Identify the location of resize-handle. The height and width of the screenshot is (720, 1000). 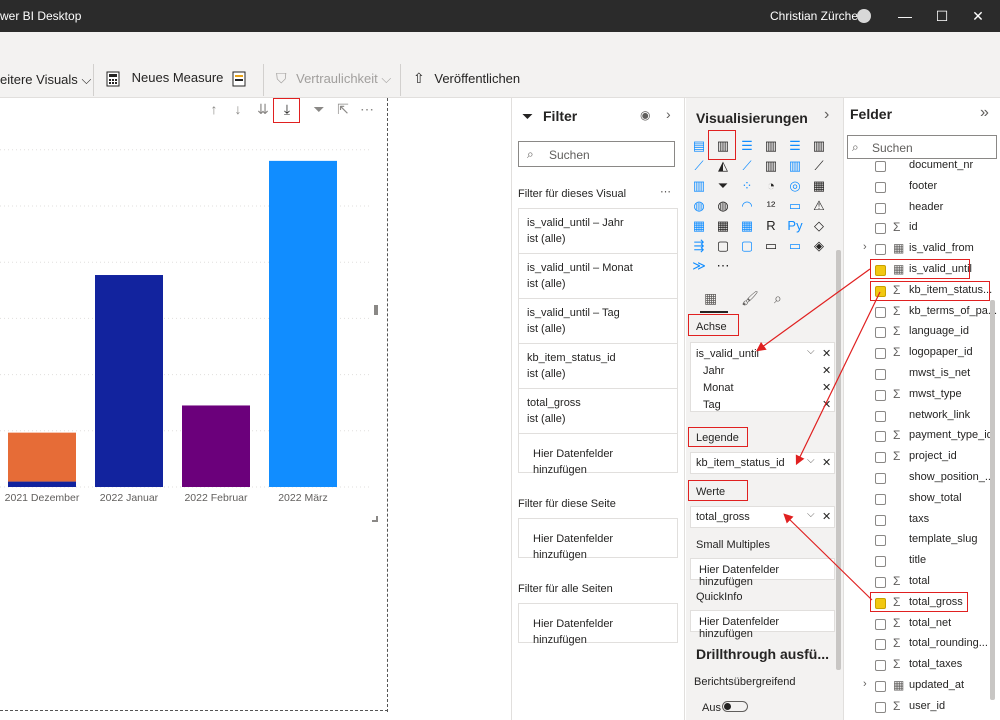
(376, 310).